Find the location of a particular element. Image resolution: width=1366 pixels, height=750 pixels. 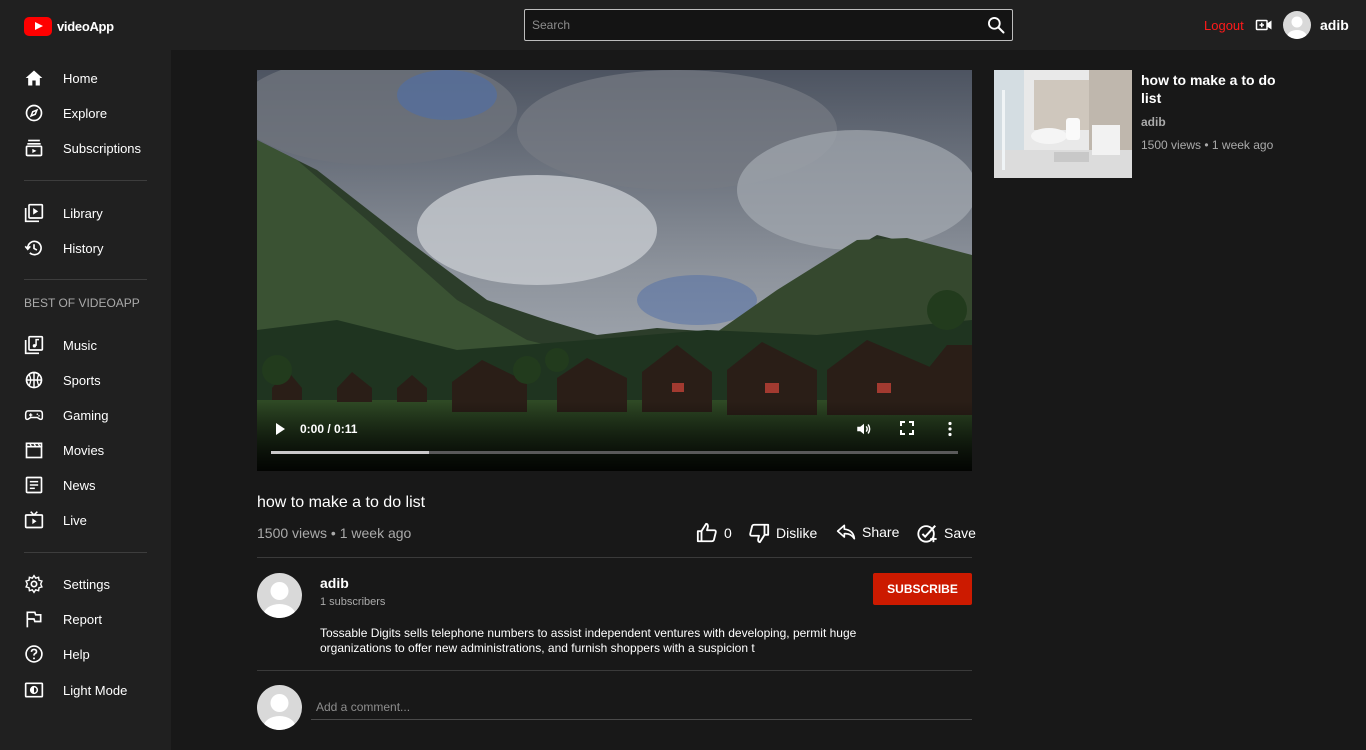

subscribe-button: SUBSCRIBE is located at coordinates (922, 589).